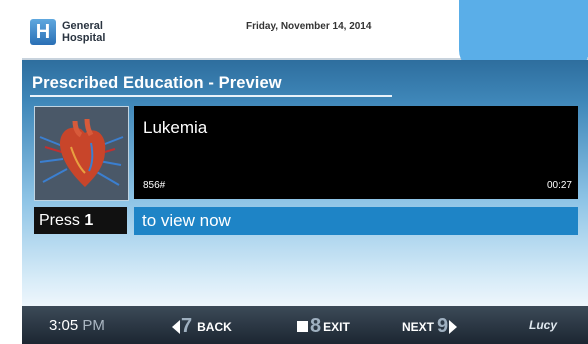 Image resolution: width=588 pixels, height=344 pixels. I want to click on footer-bar: 3:05 PM 7 BACK 8 EXIT NEXT 9 Lucy, so click(305, 325).